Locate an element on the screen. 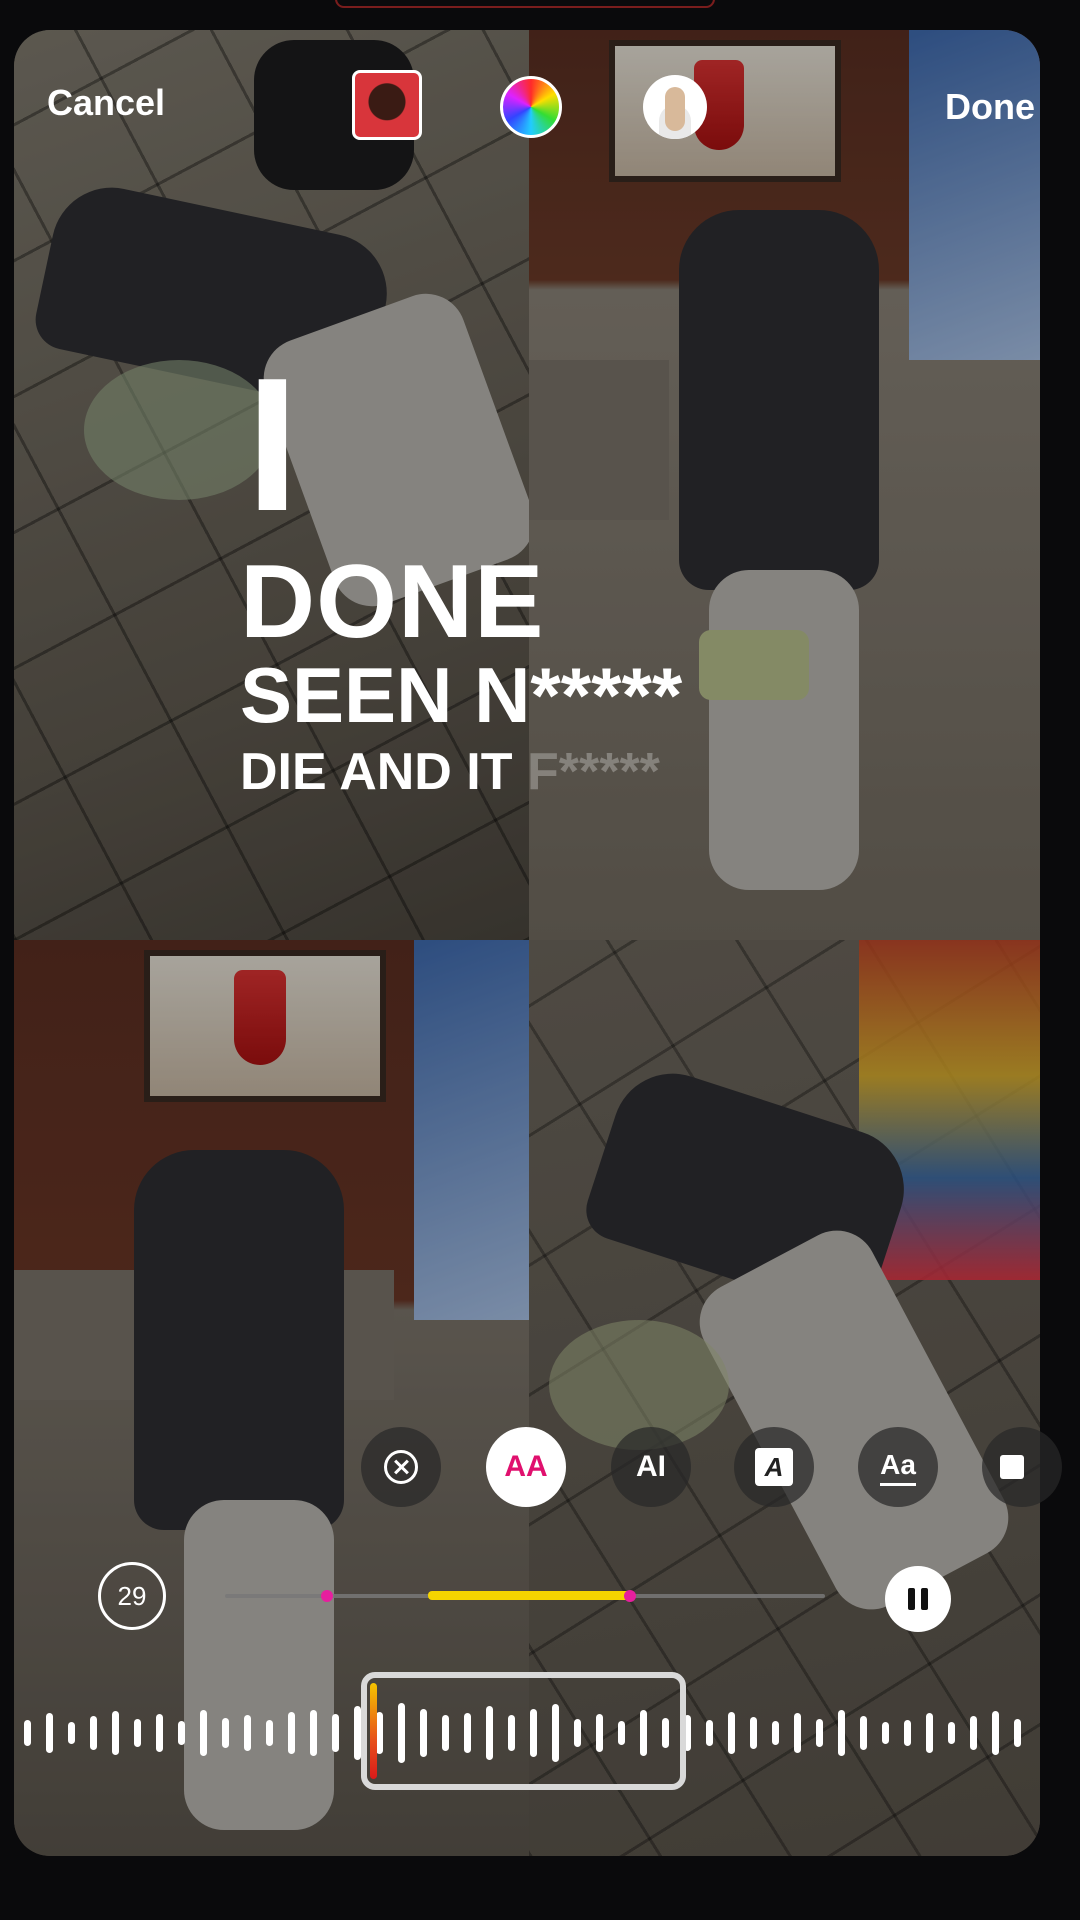 This screenshot has height=1920, width=1080. lyric-style-aa-button: AA is located at coordinates (526, 1467).